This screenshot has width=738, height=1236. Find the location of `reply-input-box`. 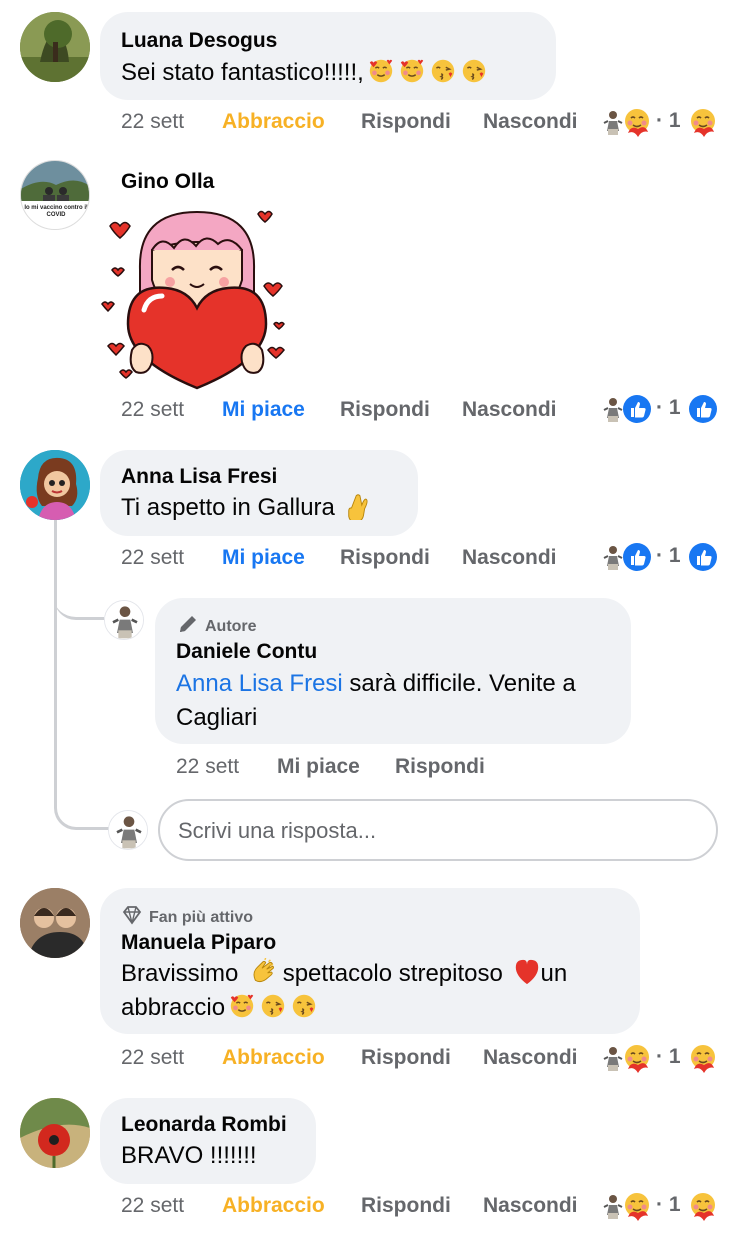

reply-input-box is located at coordinates (438, 830).